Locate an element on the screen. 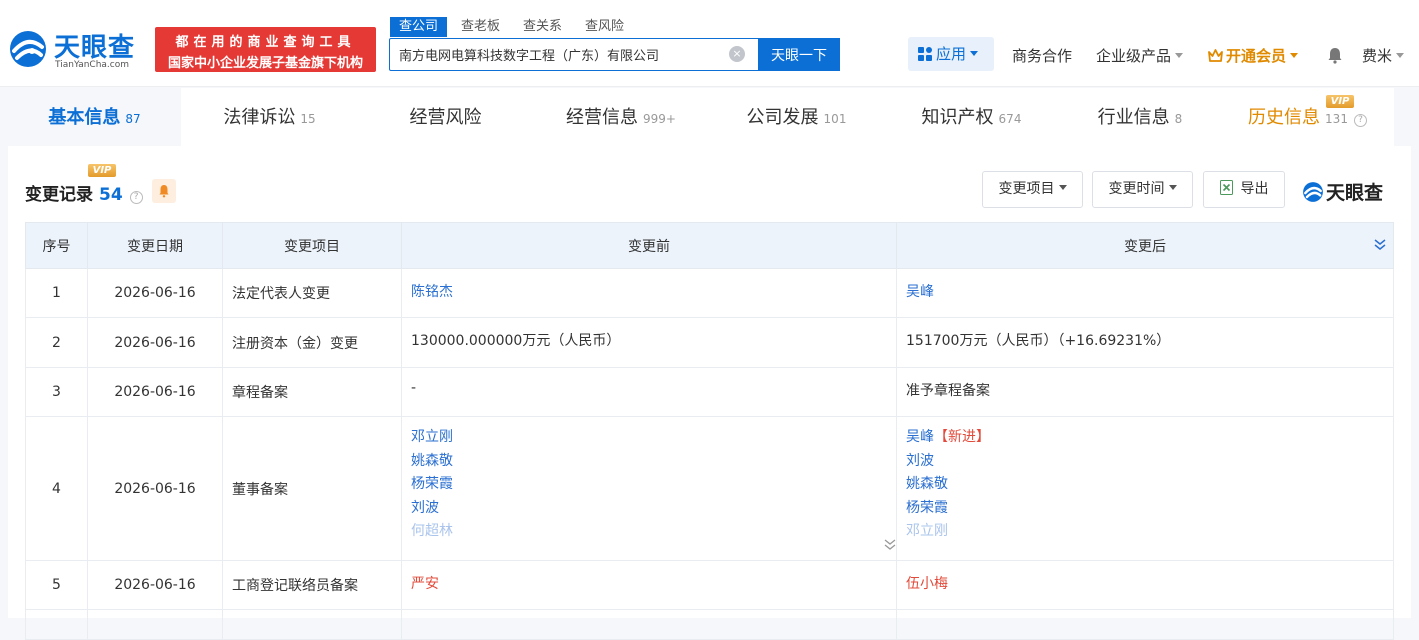 The height and width of the screenshot is (640, 1419). col-header-item: 变更项目 is located at coordinates (312, 245).